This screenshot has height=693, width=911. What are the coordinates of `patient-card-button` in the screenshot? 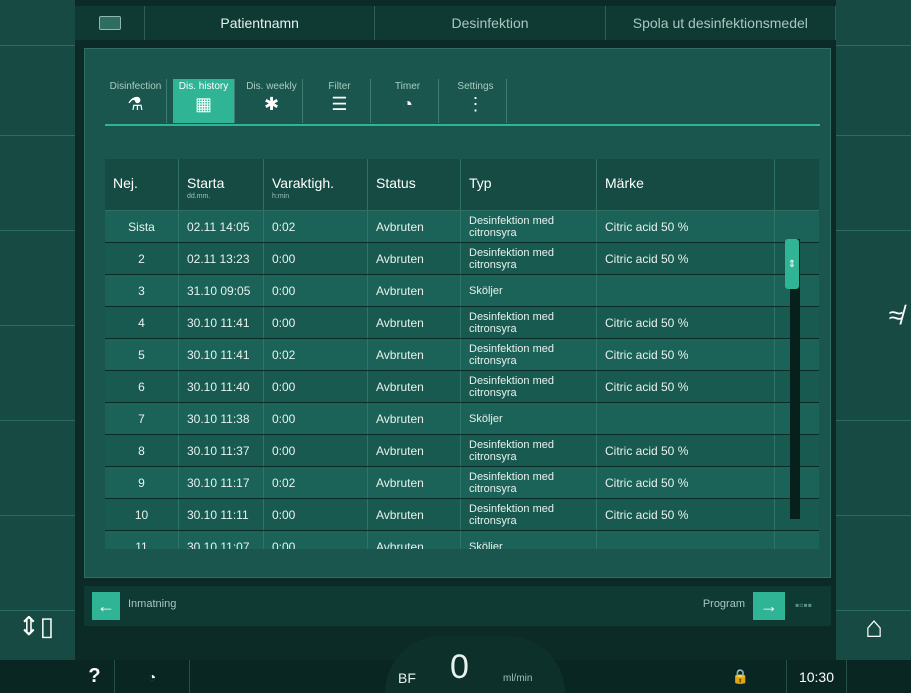 It's located at (110, 23).